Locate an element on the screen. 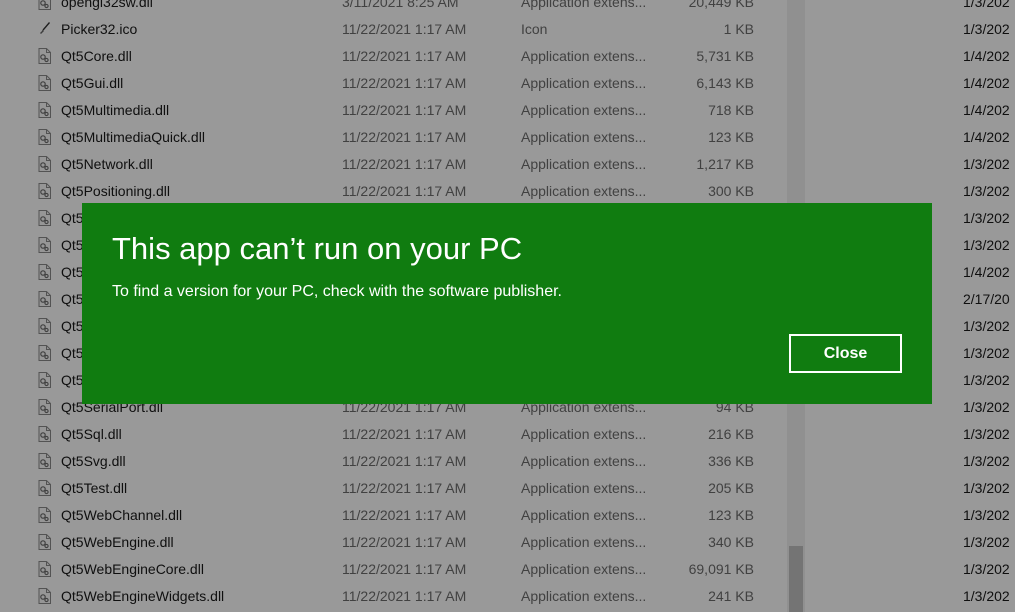 This screenshot has width=1015, height=612. close-button: Close is located at coordinates (845, 353).